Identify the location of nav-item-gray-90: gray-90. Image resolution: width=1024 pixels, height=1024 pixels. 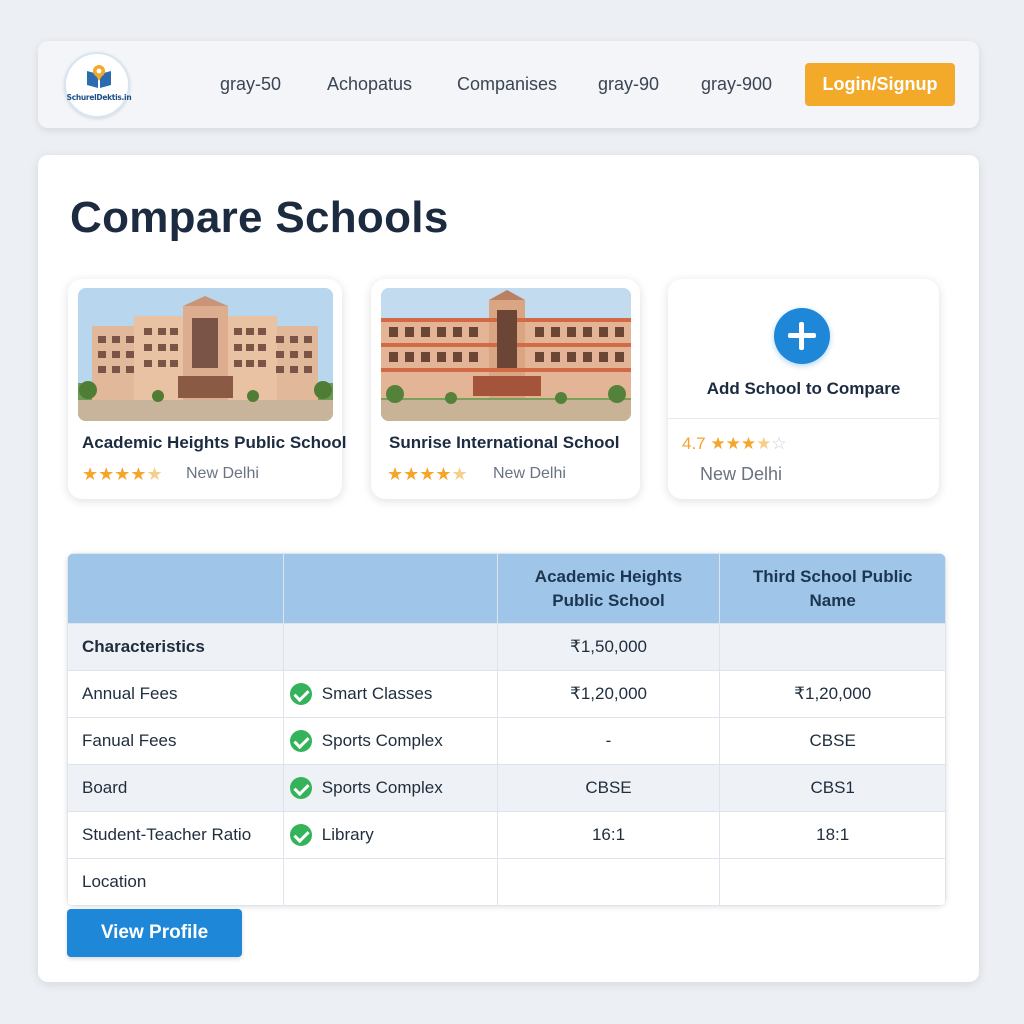
(628, 84).